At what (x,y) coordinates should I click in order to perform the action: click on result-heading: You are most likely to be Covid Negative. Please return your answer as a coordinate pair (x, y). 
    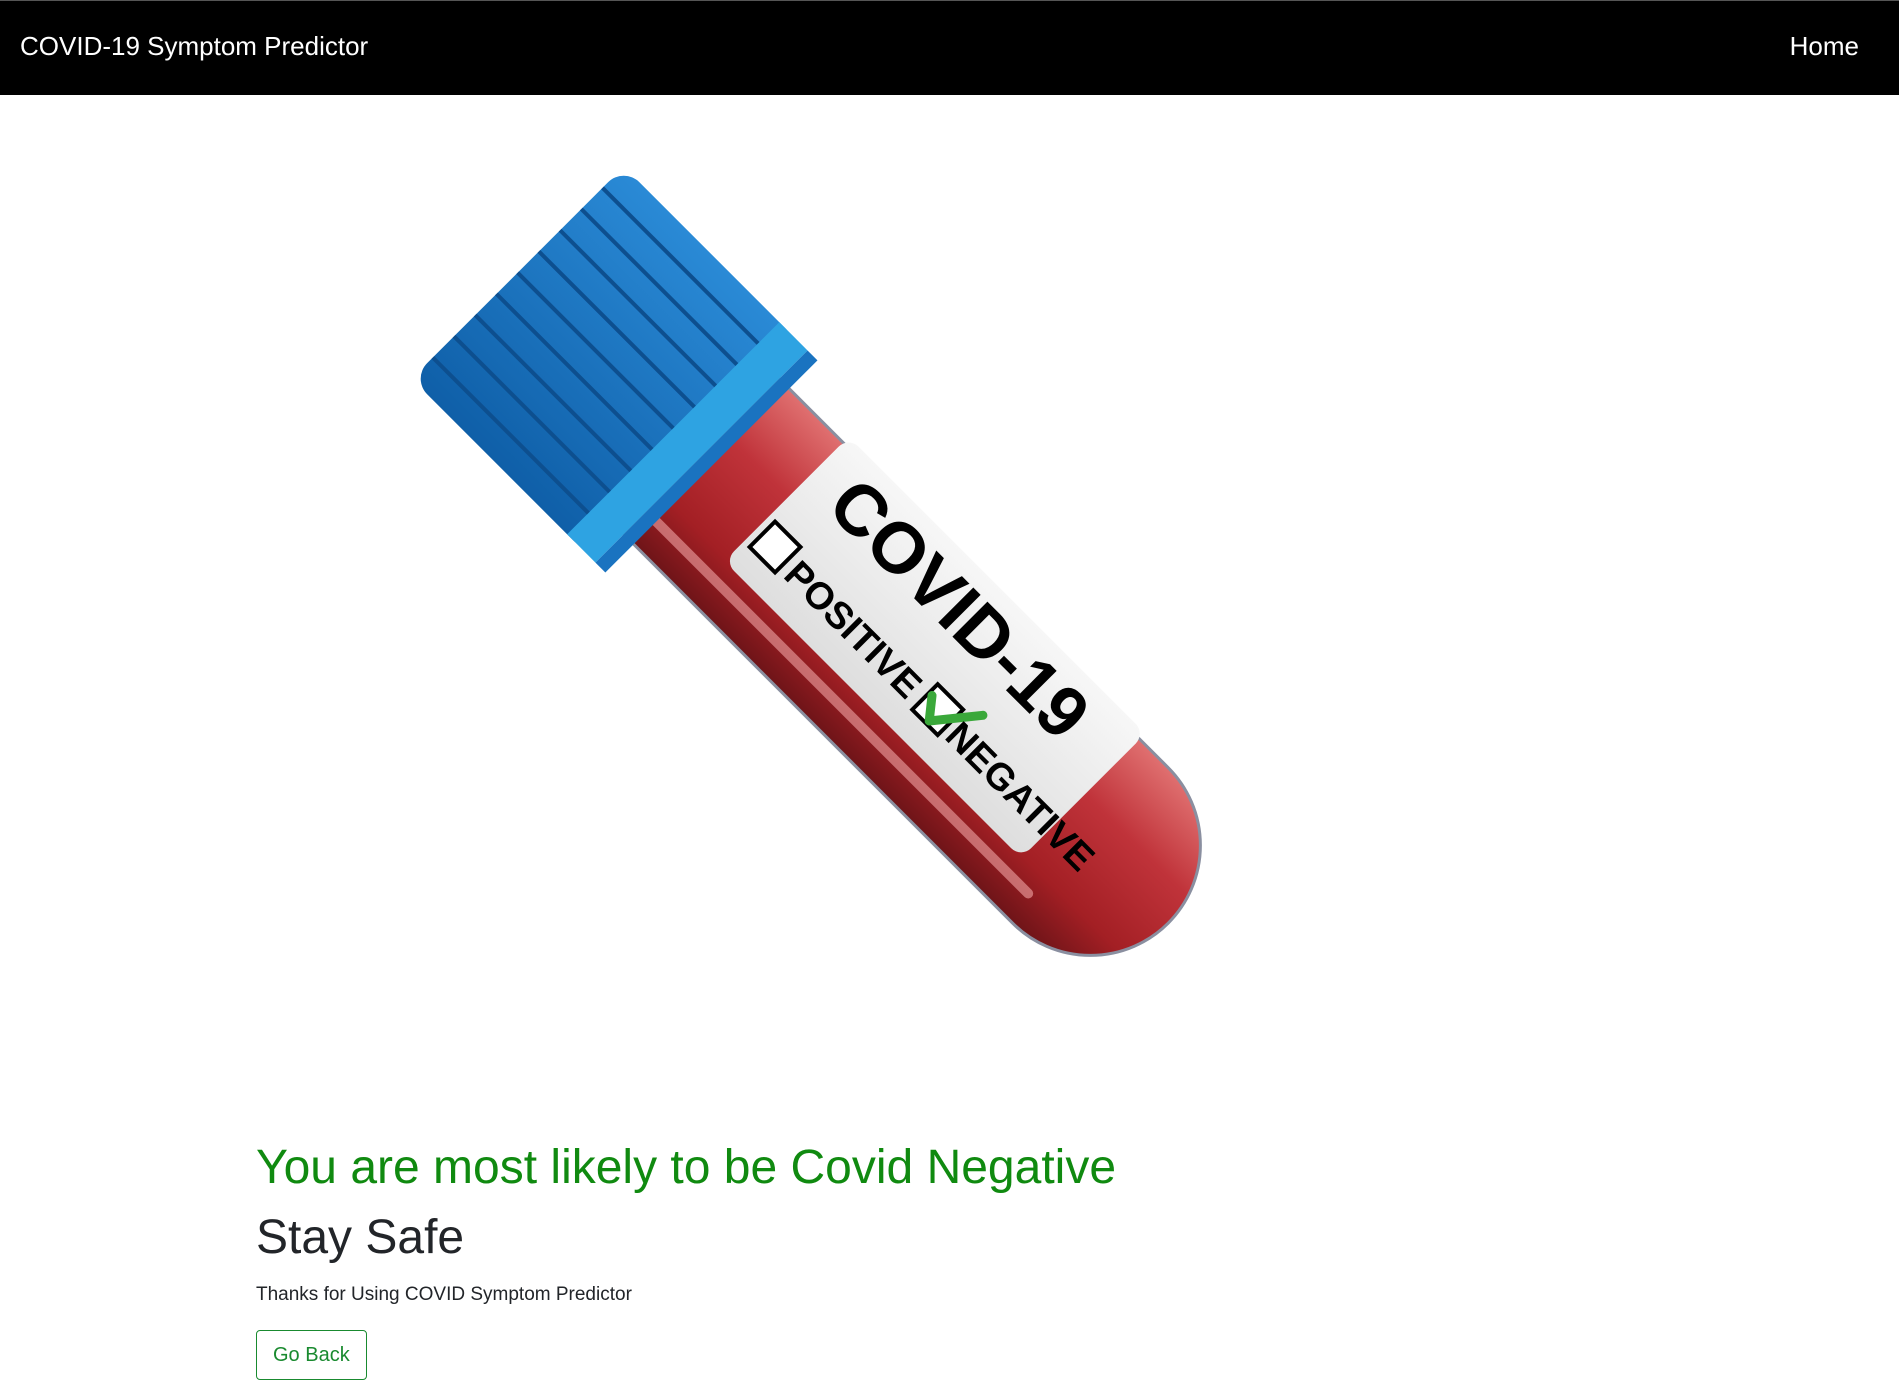
    Looking at the image, I should click on (686, 1167).